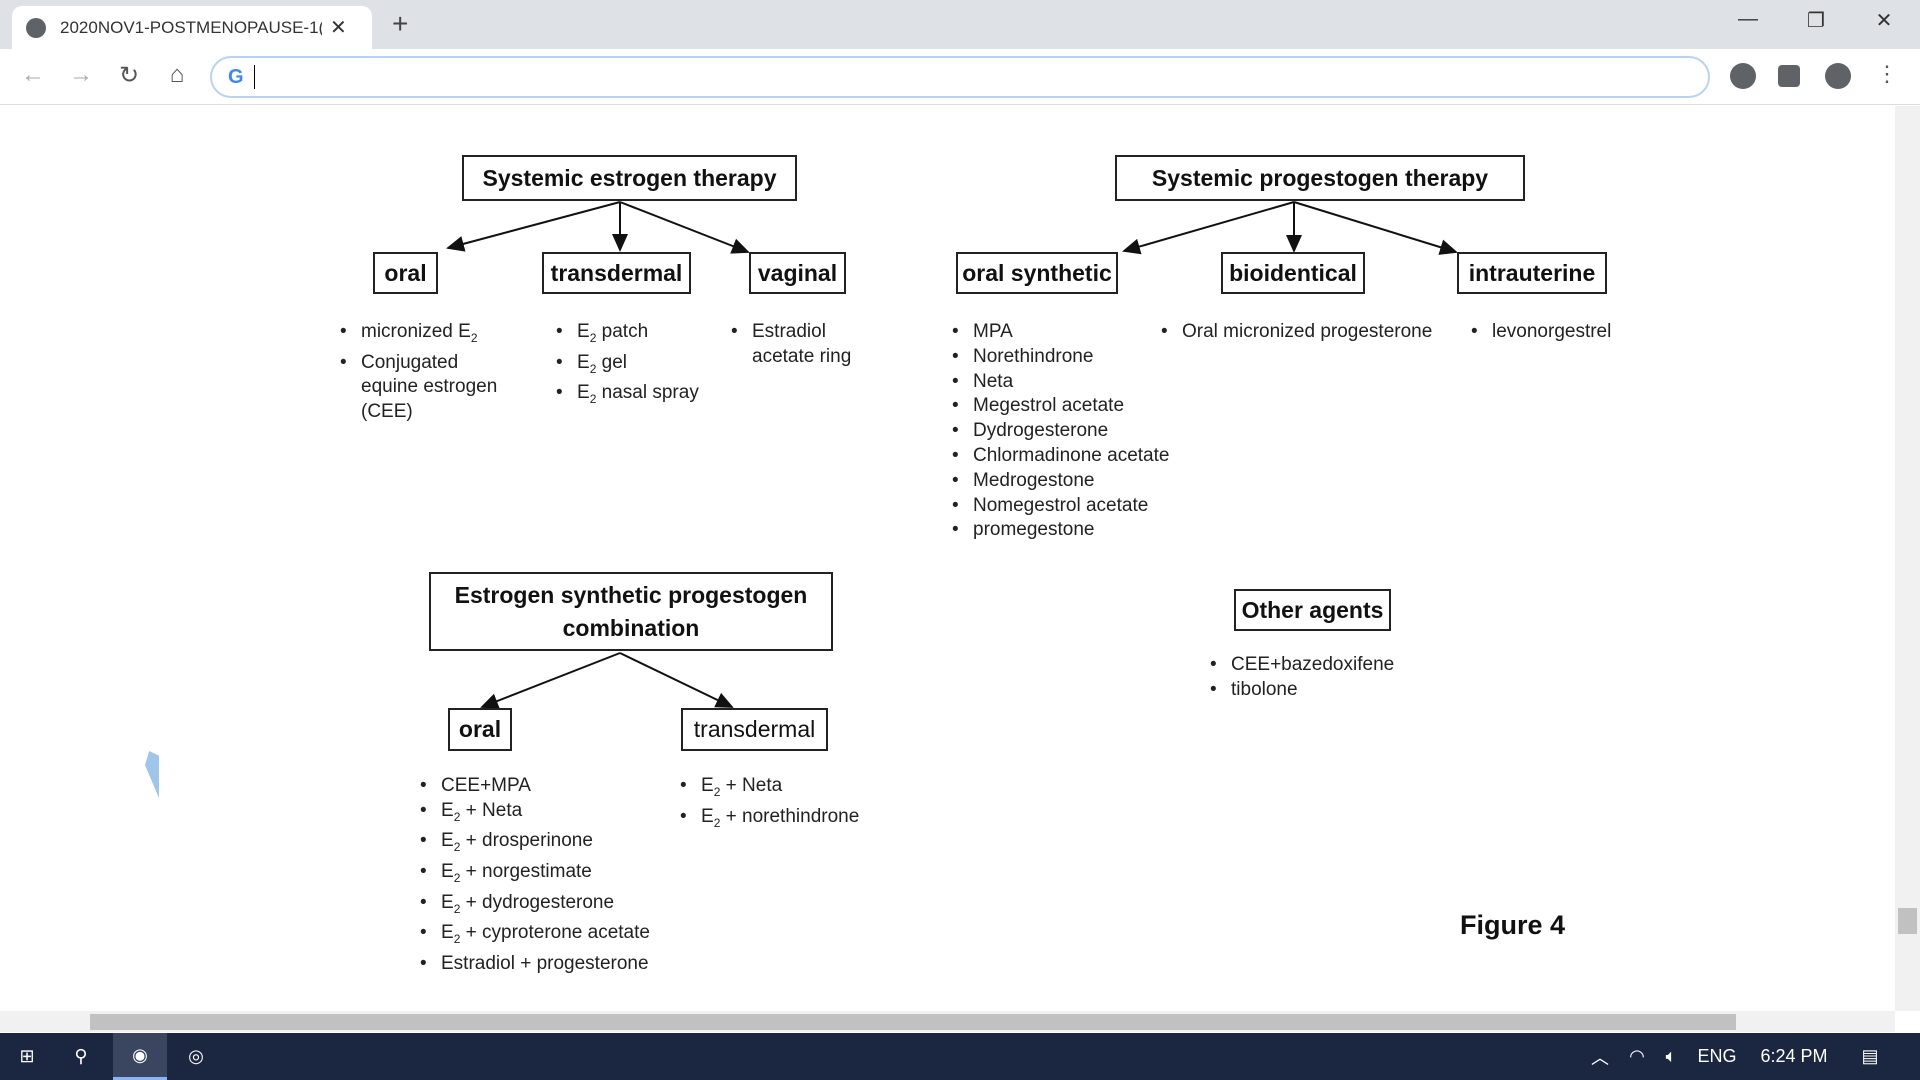 Image resolution: width=1920 pixels, height=1080 pixels. What do you see at coordinates (140, 1056) in the screenshot?
I see `chrome-taskbar-icon: ◉` at bounding box center [140, 1056].